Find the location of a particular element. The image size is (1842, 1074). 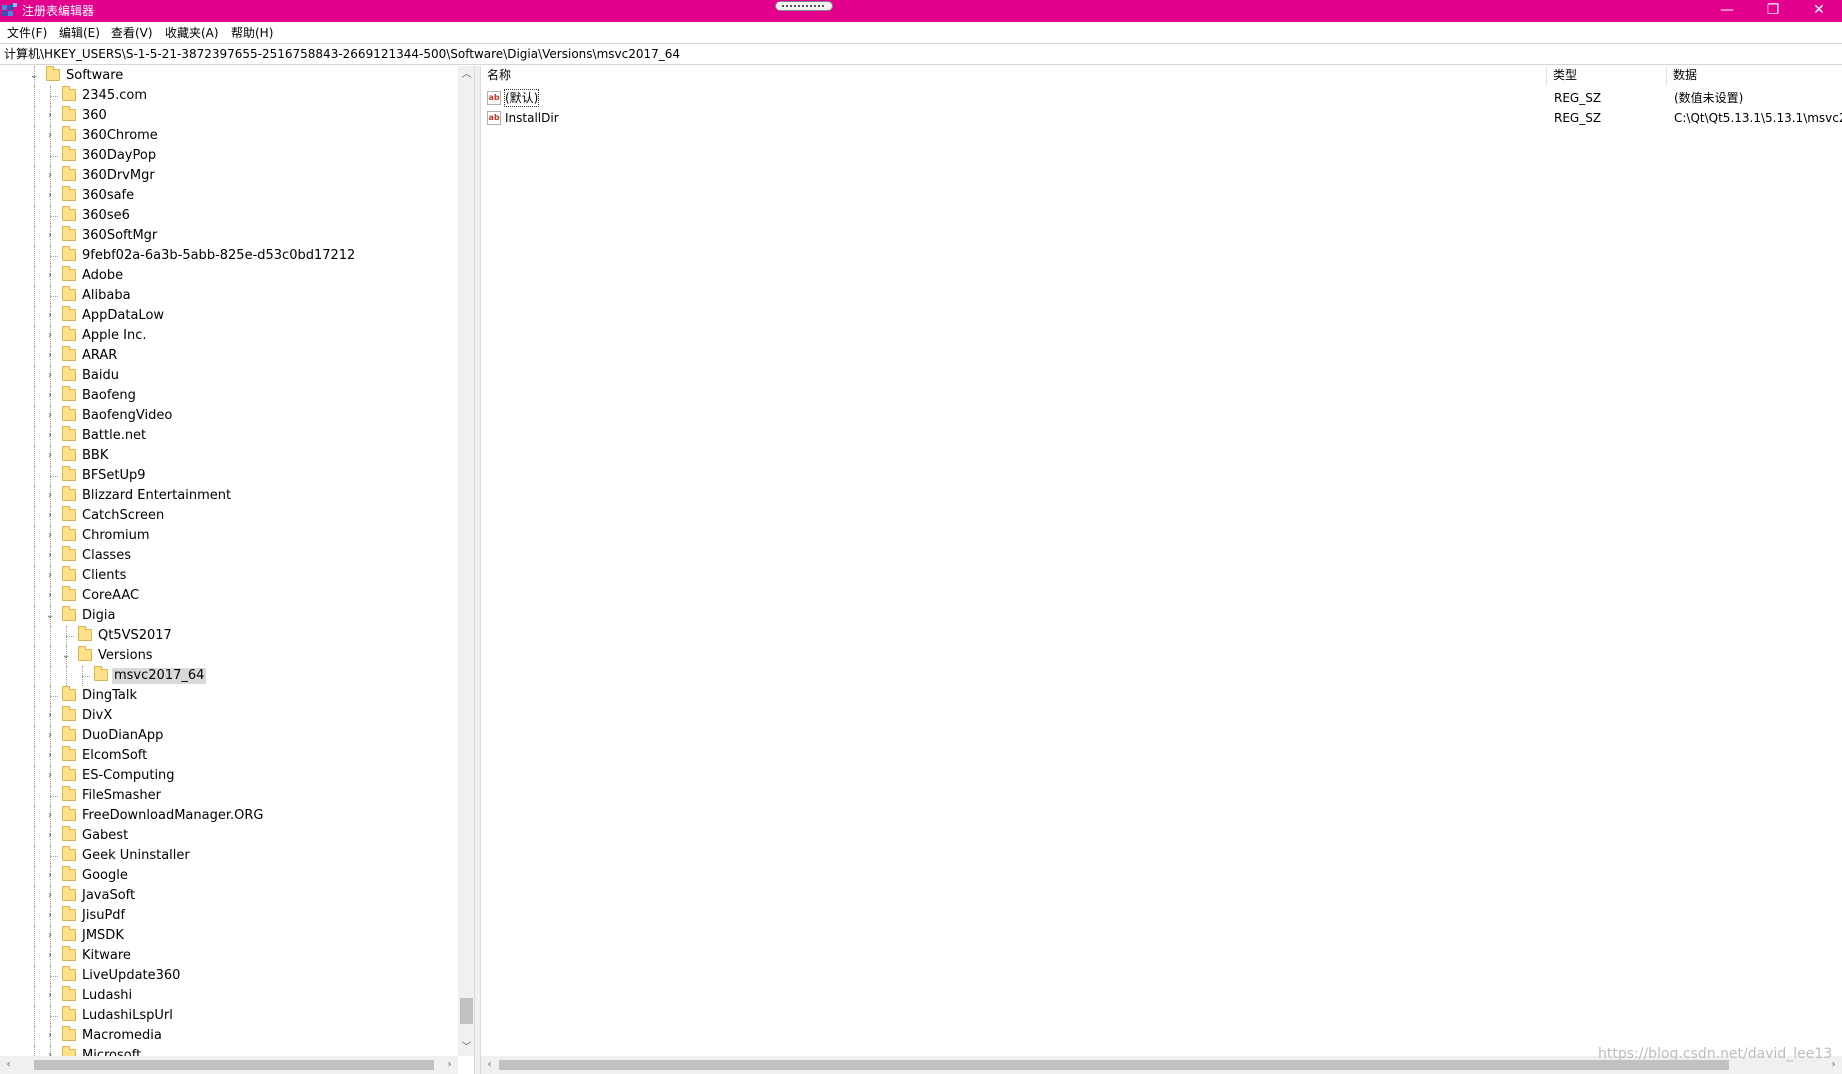

tree-node: ⌄ Digia is located at coordinates (229, 616).